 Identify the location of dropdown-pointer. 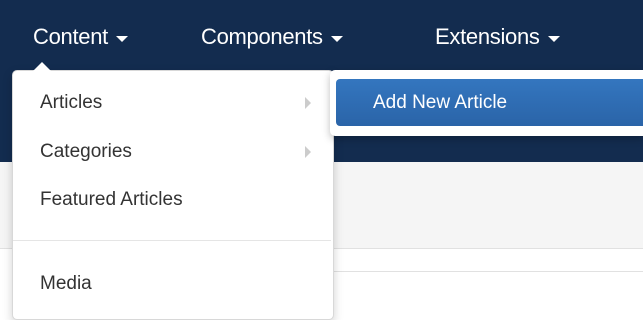
(42, 66).